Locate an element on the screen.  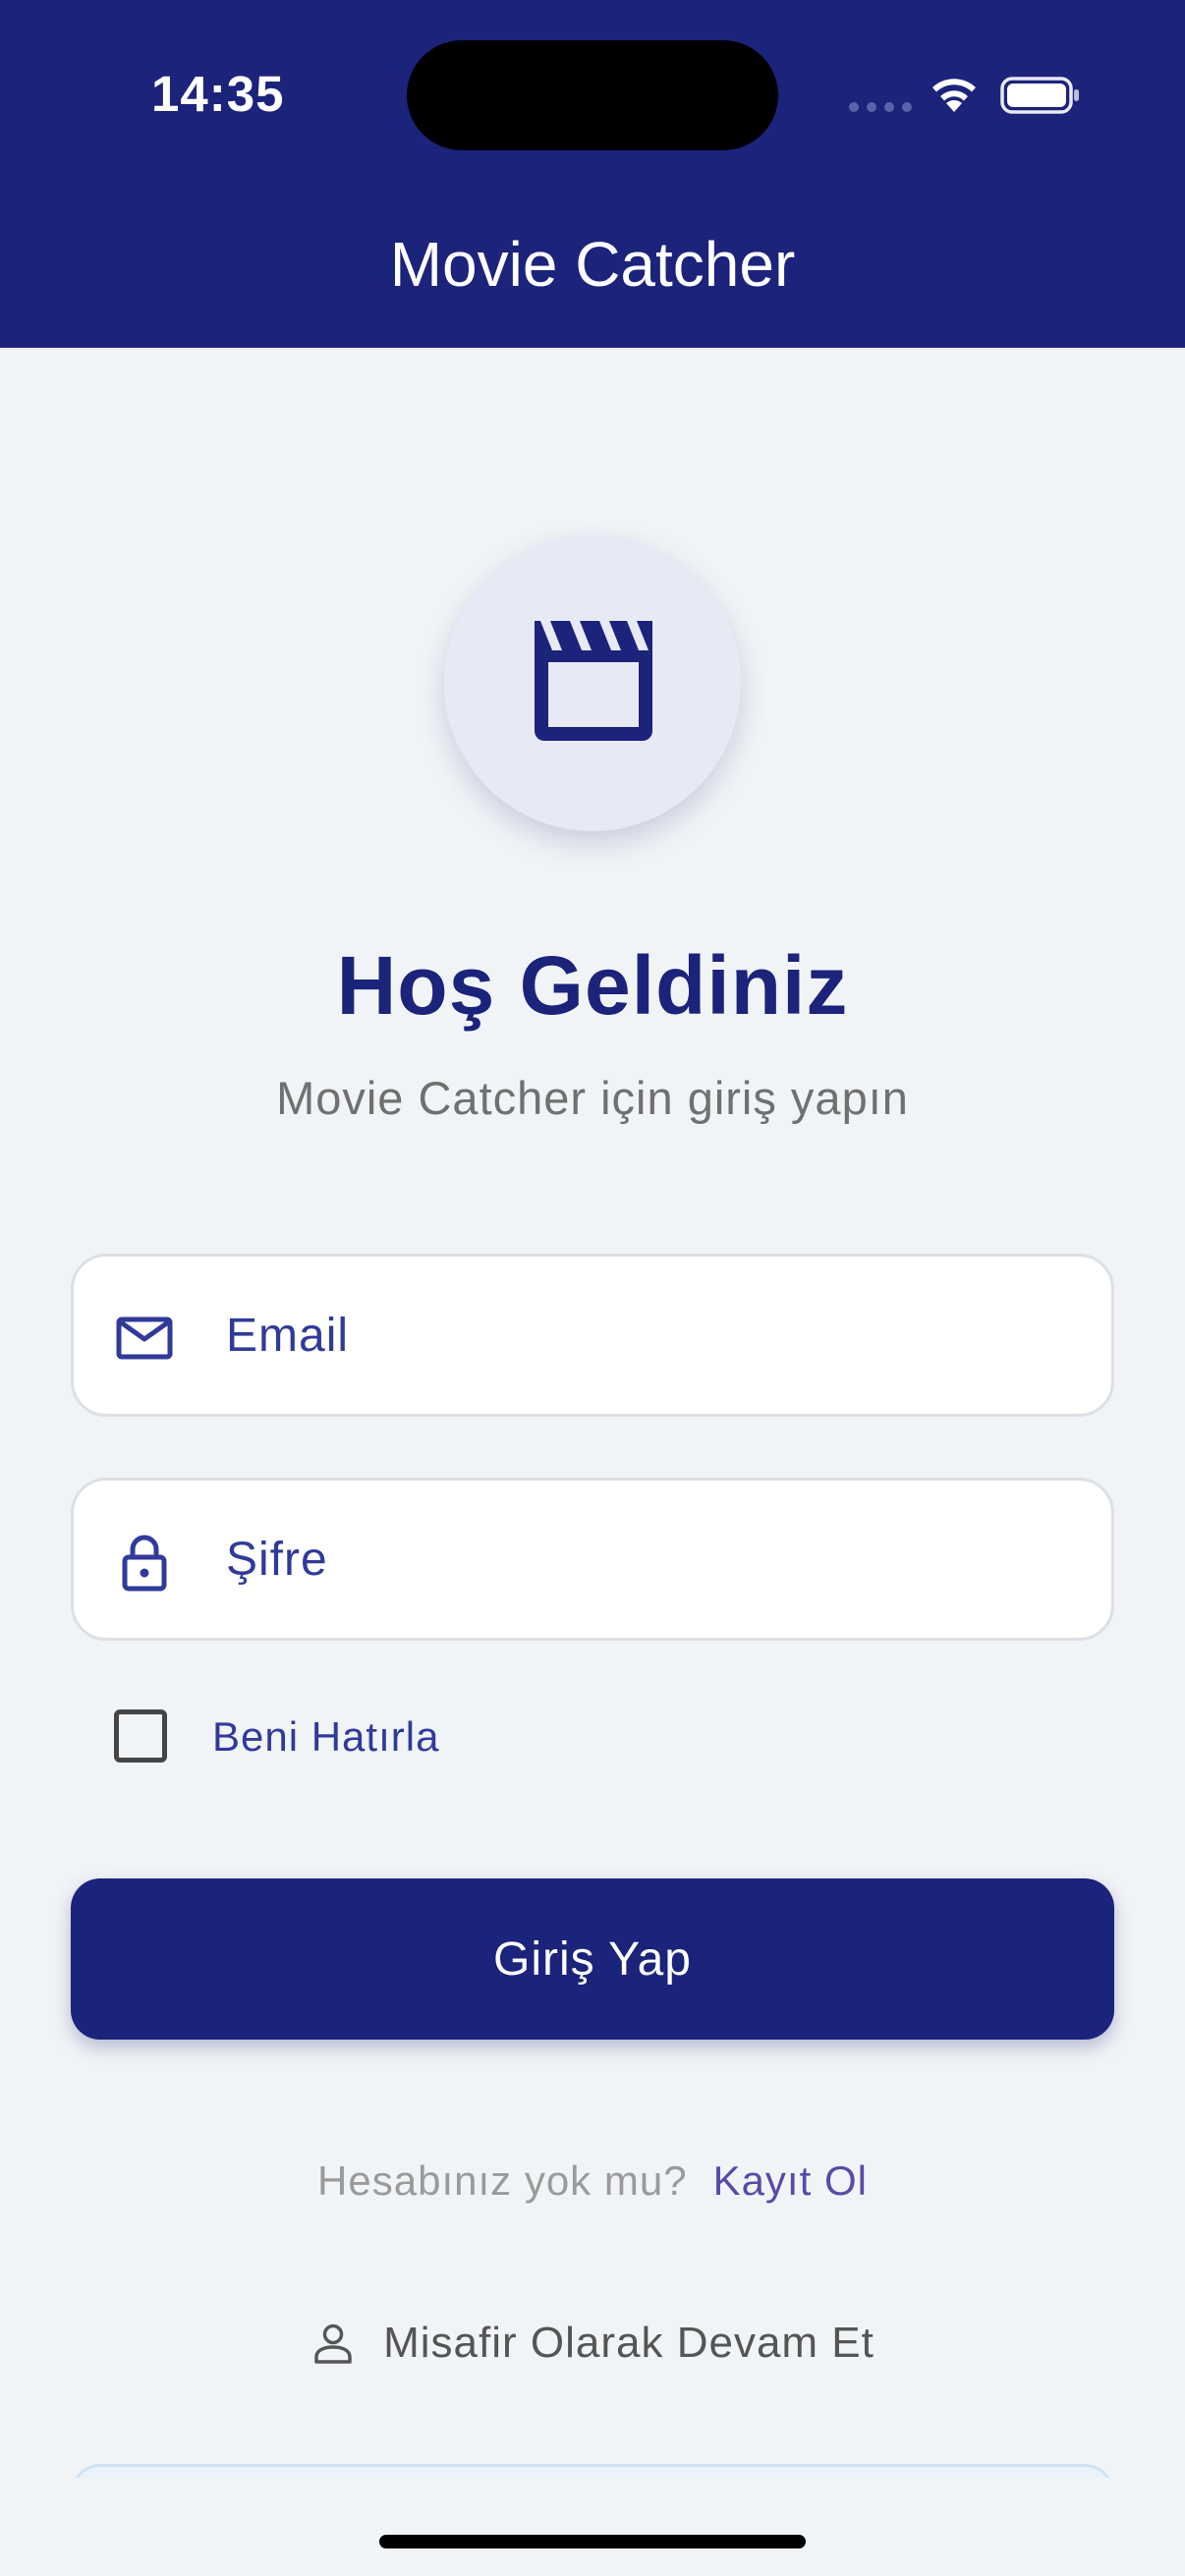
email-field is located at coordinates (592, 1335).